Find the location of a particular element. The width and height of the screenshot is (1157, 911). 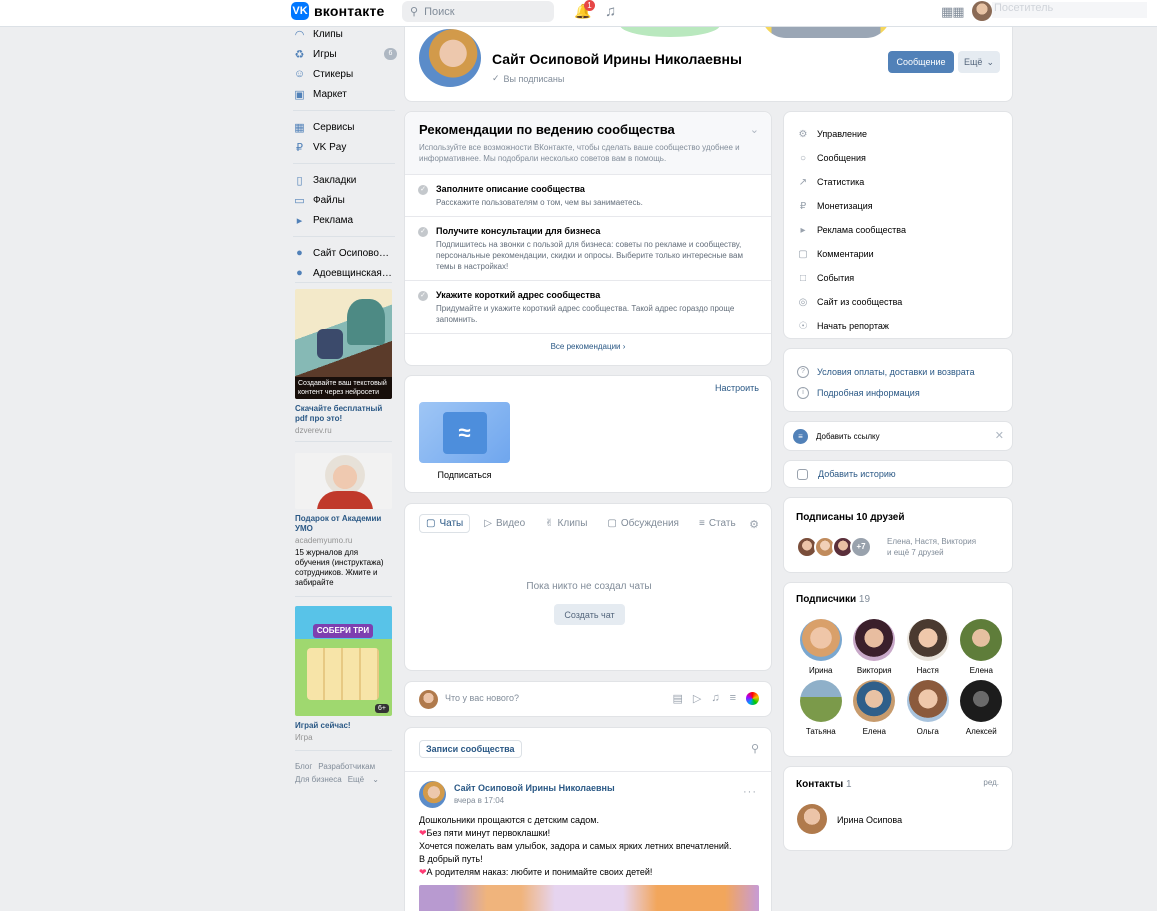

ad-title: Скачайте бесплатный pdf про это! is located at coordinates (343, 414).